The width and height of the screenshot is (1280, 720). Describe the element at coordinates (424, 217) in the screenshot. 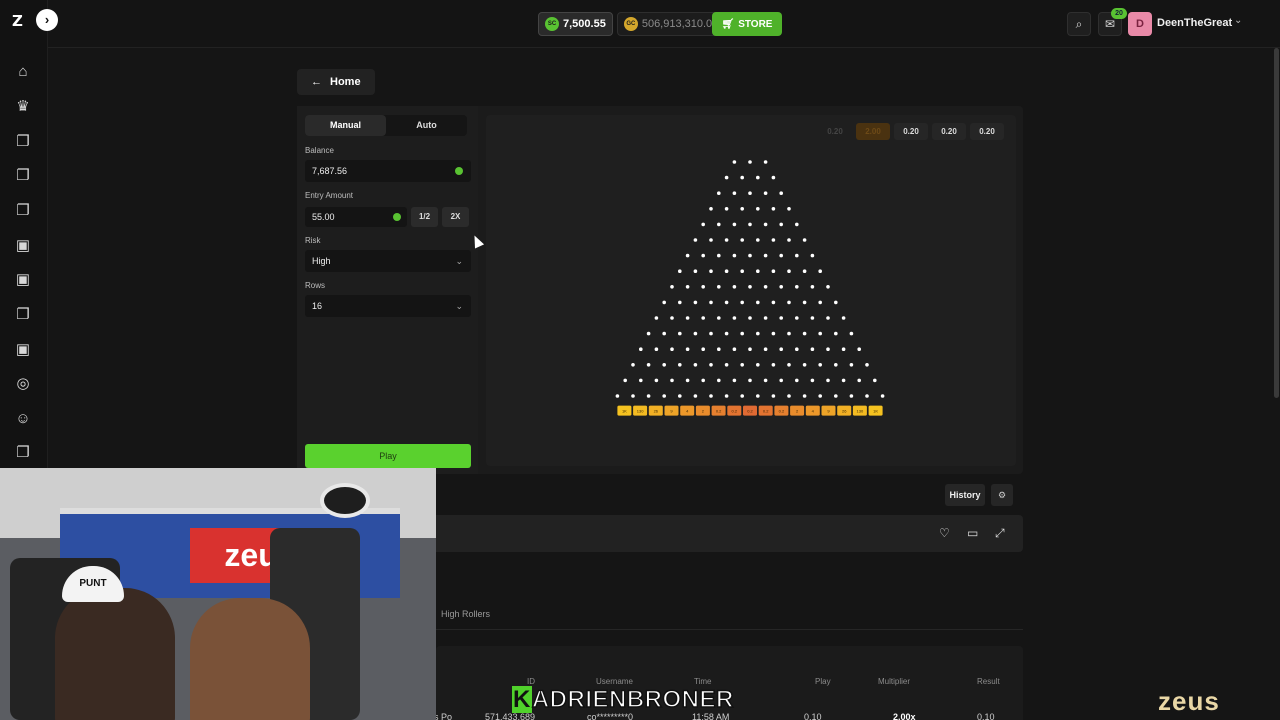

I see `half-button: 1/2` at that location.